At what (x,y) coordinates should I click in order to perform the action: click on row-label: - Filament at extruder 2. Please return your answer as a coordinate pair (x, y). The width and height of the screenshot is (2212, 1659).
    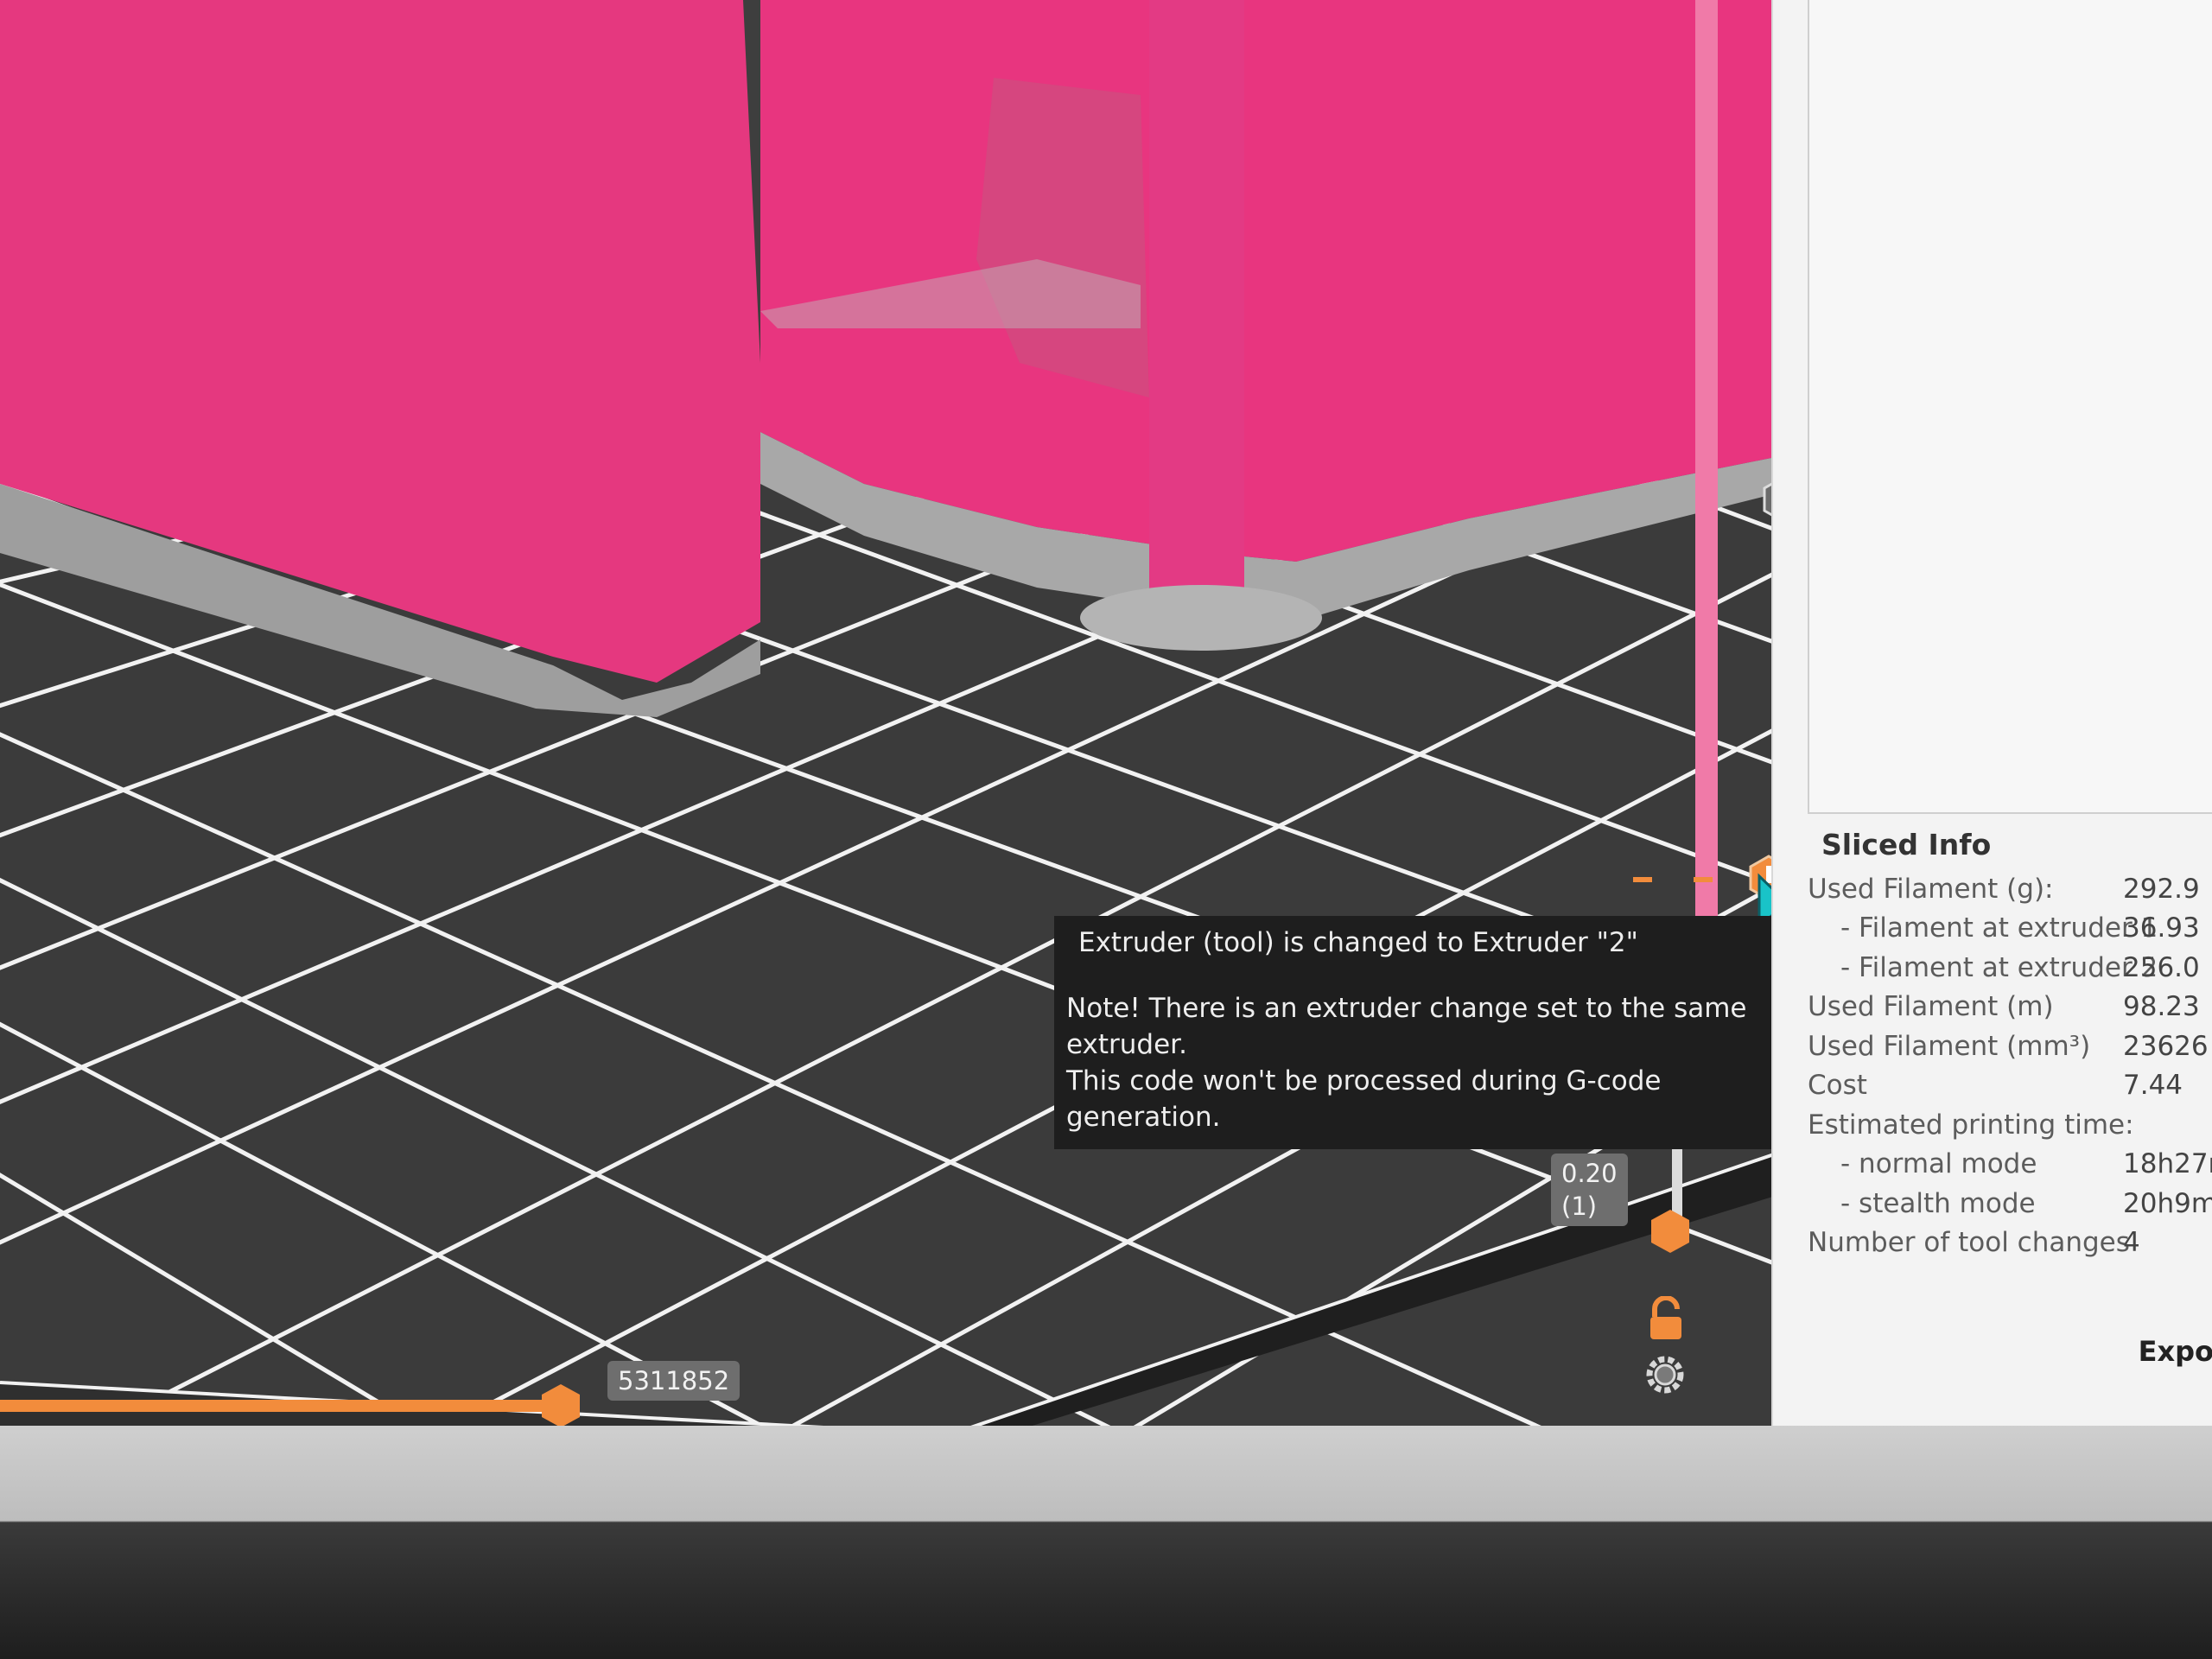
    Looking at the image, I should click on (1999, 967).